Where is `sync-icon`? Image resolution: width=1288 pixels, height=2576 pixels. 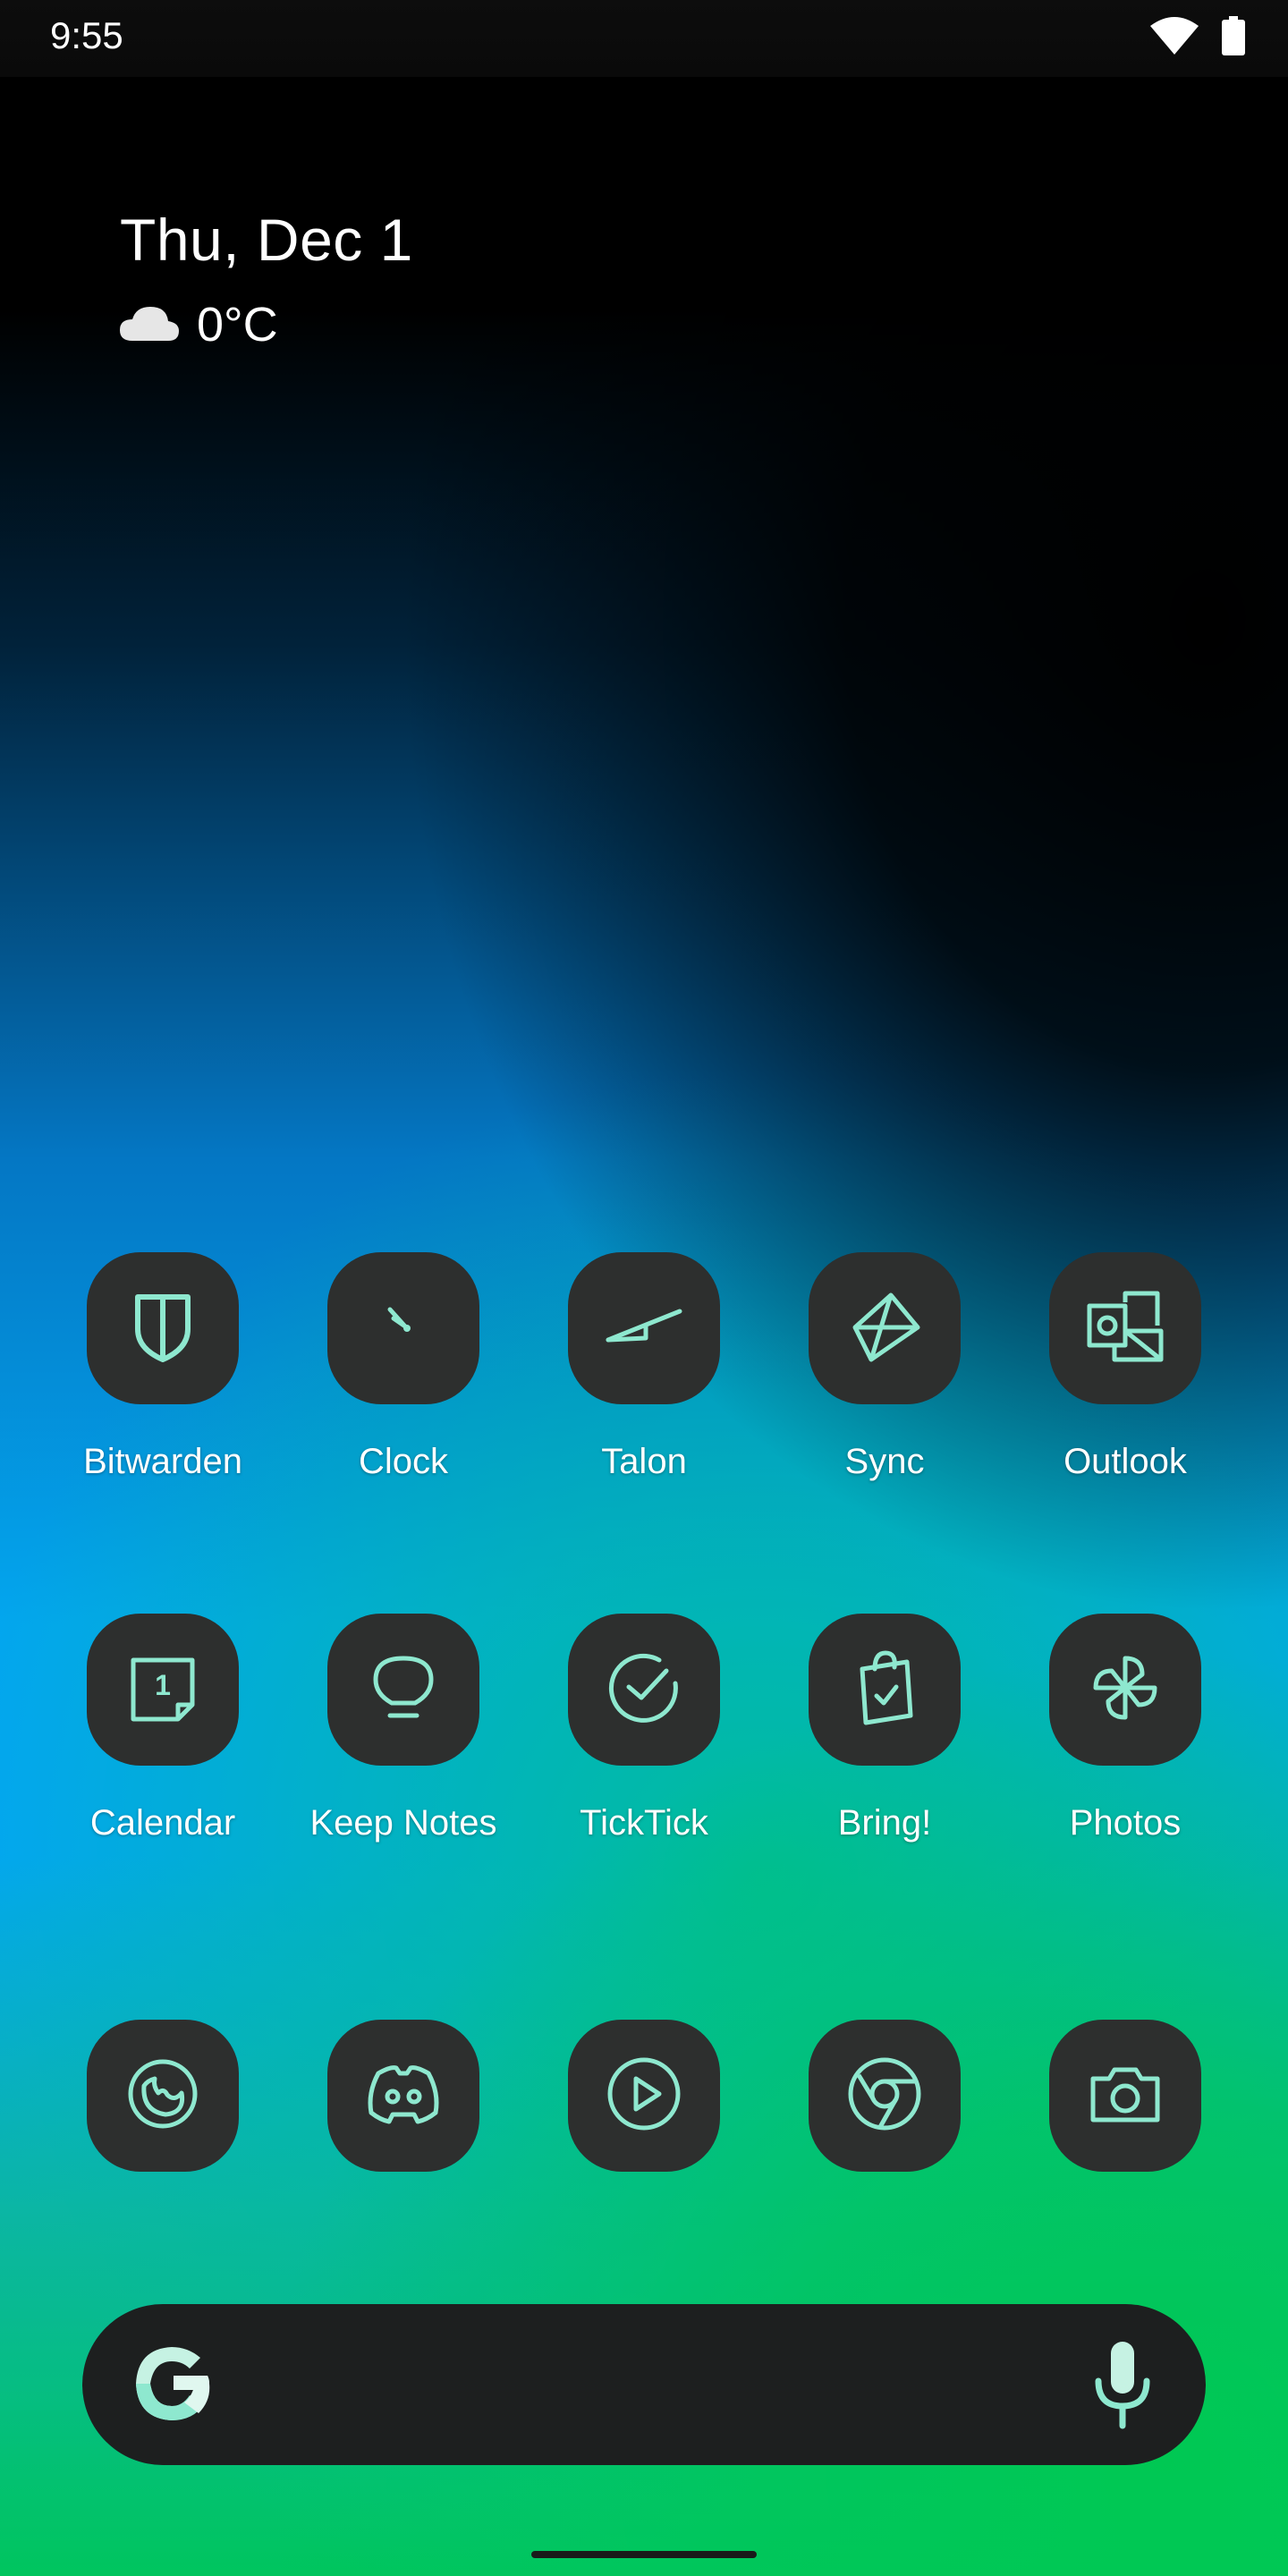
sync-icon is located at coordinates (884, 1328).